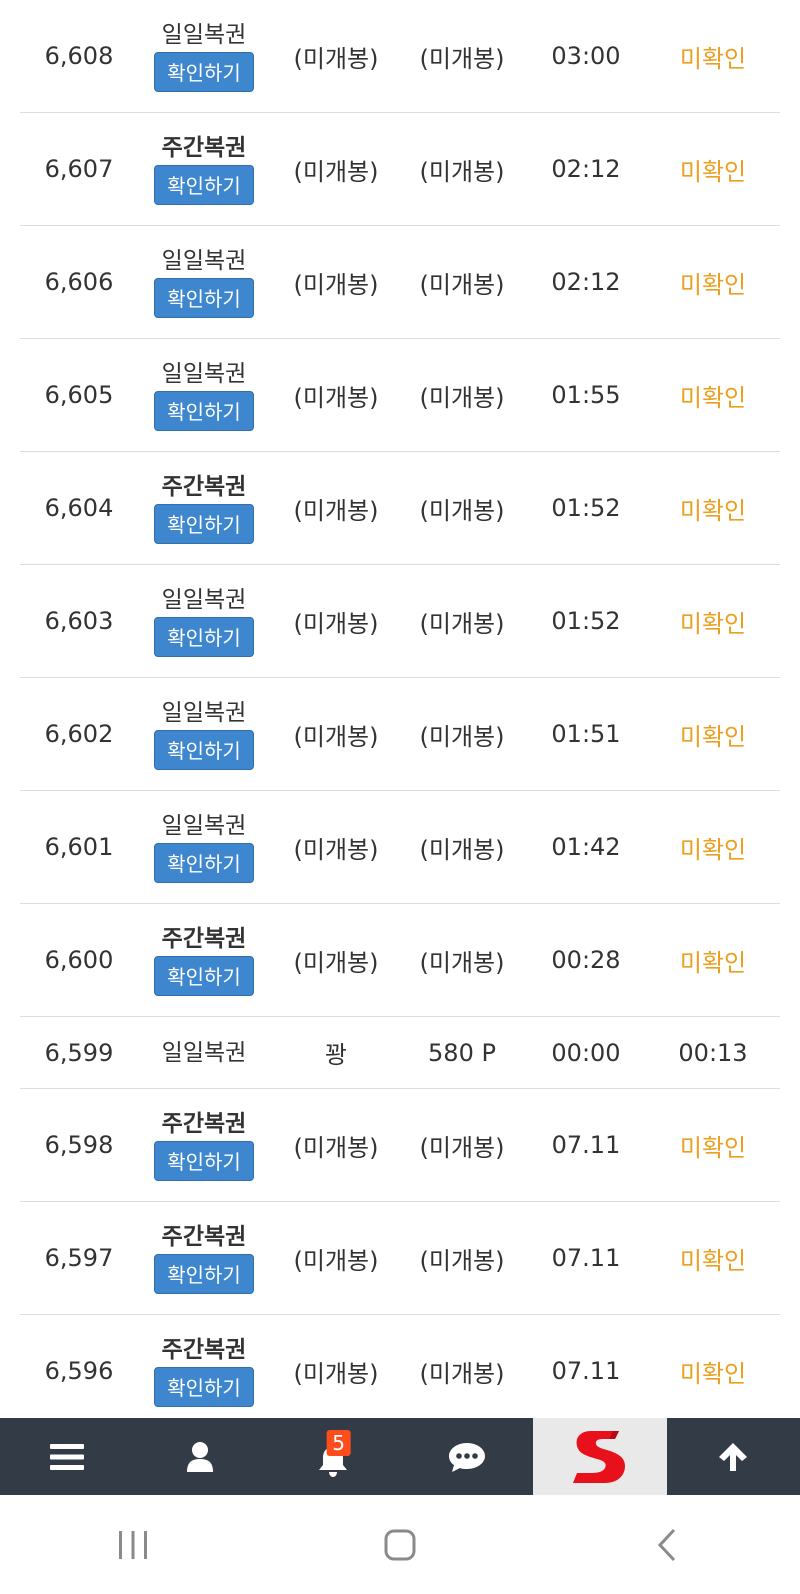 This screenshot has width=800, height=1594. Describe the element at coordinates (79, 1258) in the screenshot. I see `row-number: 6,597` at that location.